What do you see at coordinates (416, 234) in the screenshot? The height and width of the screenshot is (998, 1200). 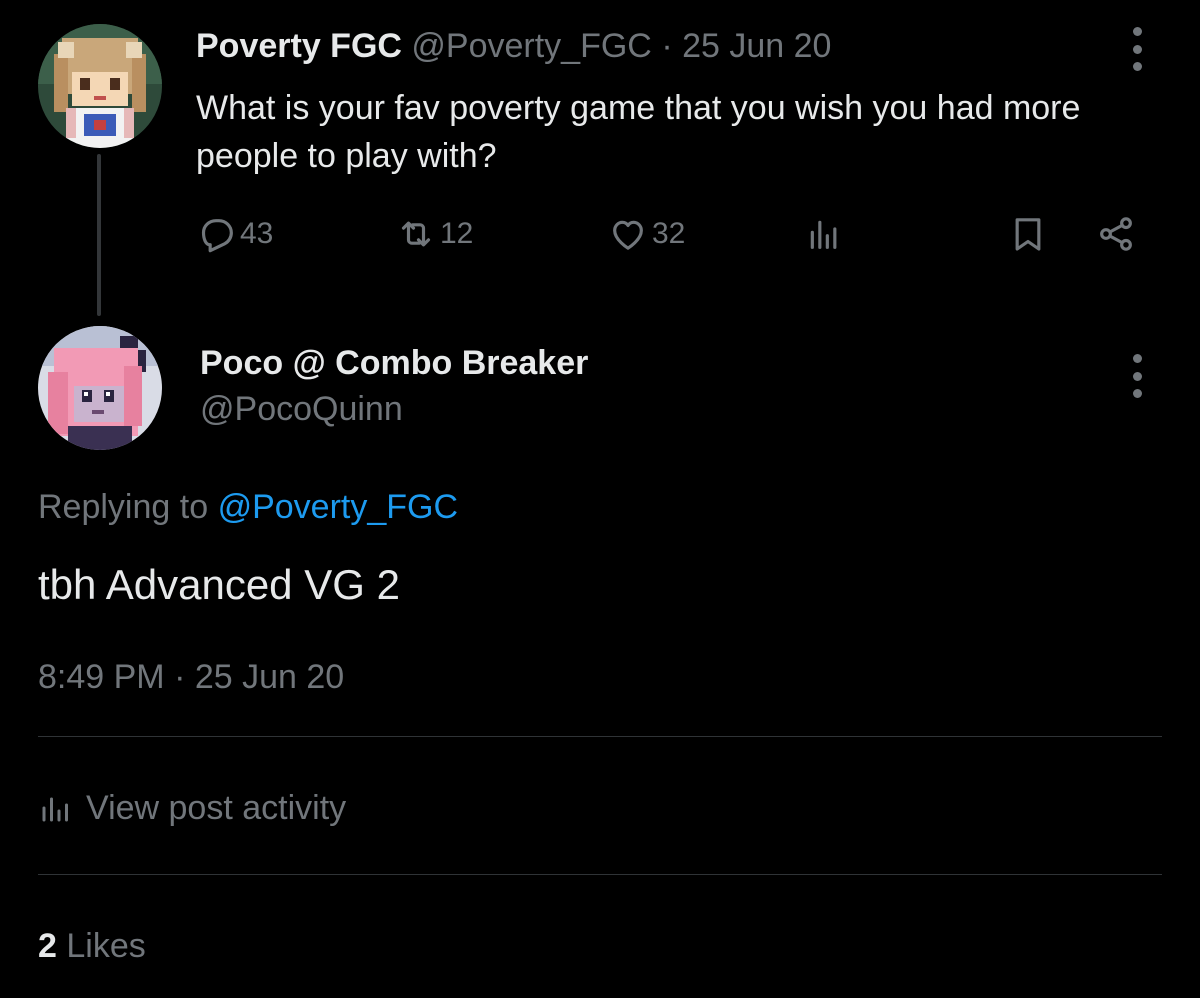 I see `retweet-icon` at bounding box center [416, 234].